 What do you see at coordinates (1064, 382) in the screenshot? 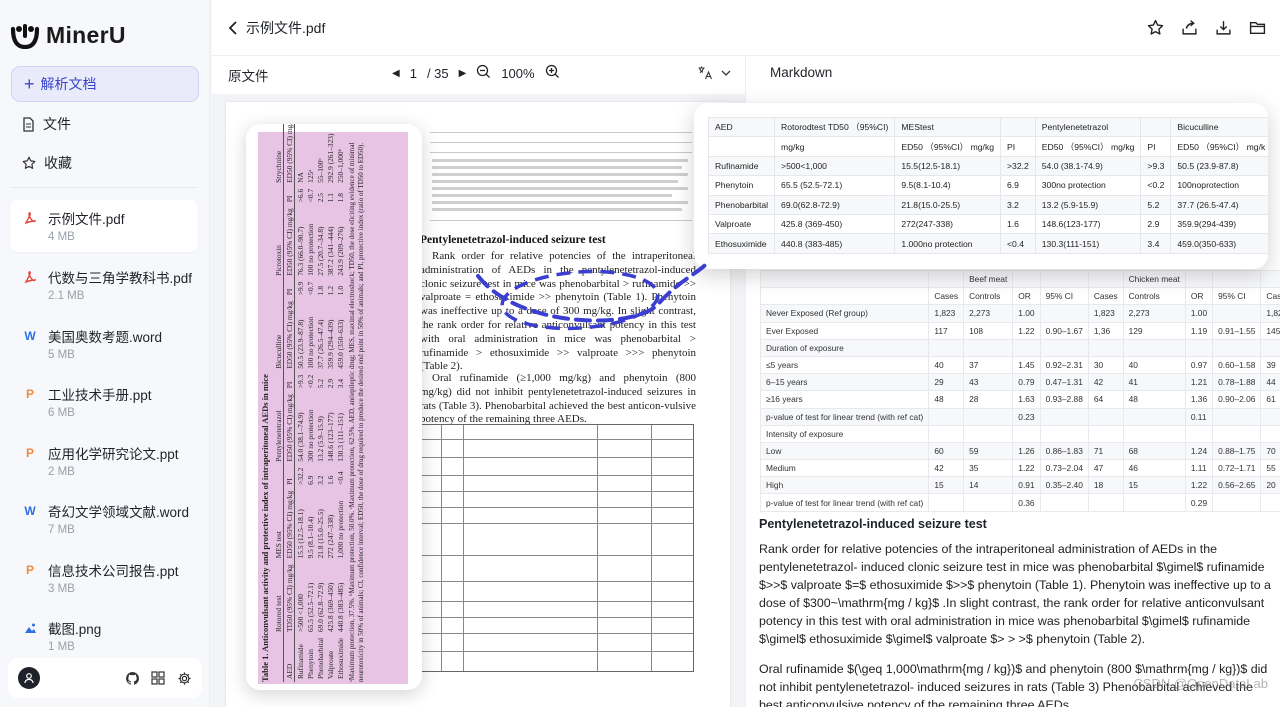
I see `table-cell: 0.47–1.31` at bounding box center [1064, 382].